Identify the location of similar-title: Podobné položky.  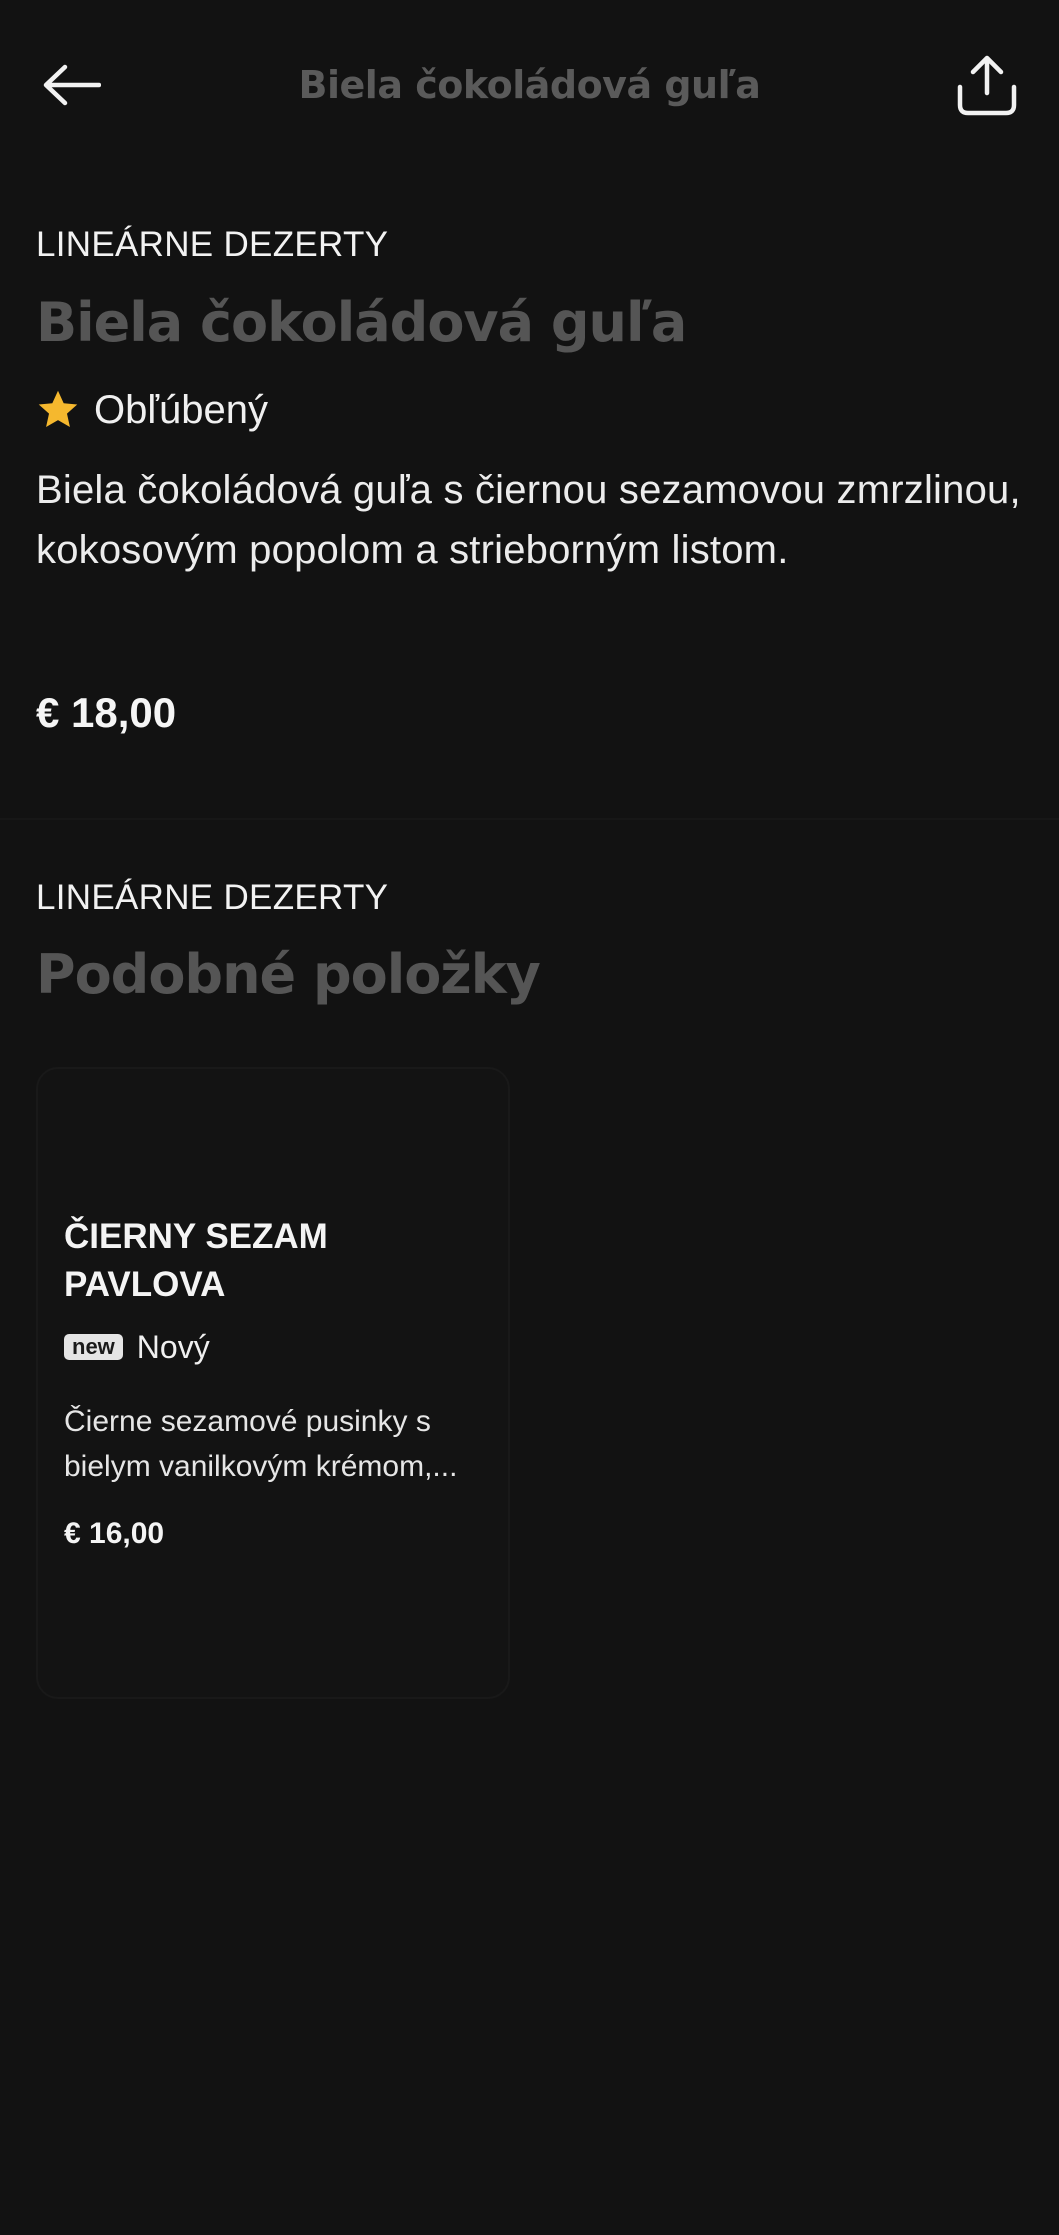
(288, 974).